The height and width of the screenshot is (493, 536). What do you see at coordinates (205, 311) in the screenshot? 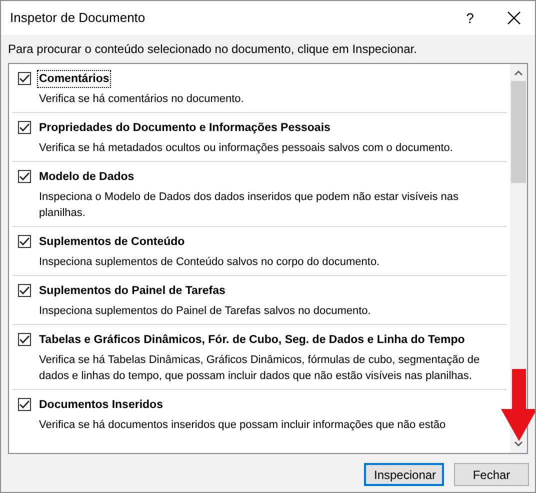
I see `item-description: Inspeciona suplementos do Painel de Tarefas salvos no documento.` at bounding box center [205, 311].